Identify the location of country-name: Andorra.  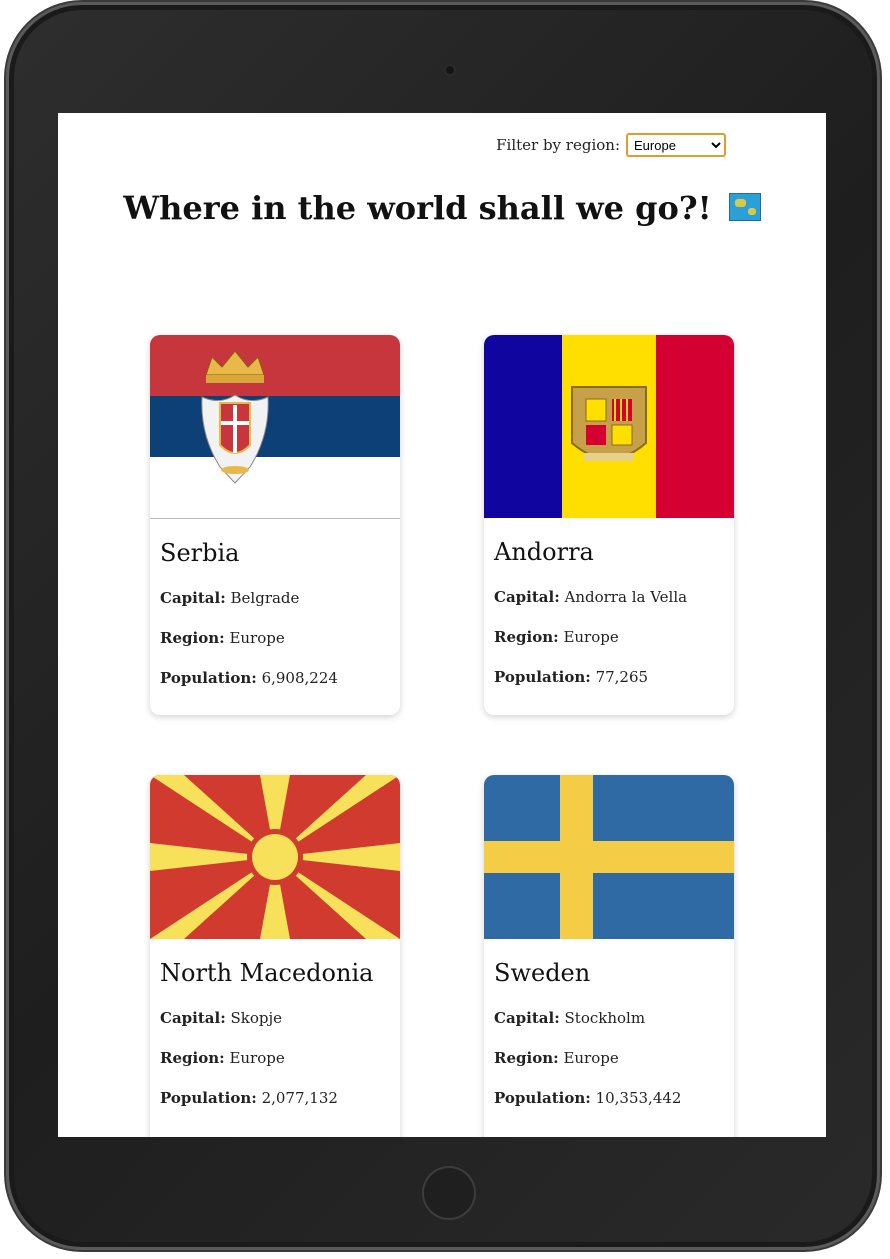
(544, 552).